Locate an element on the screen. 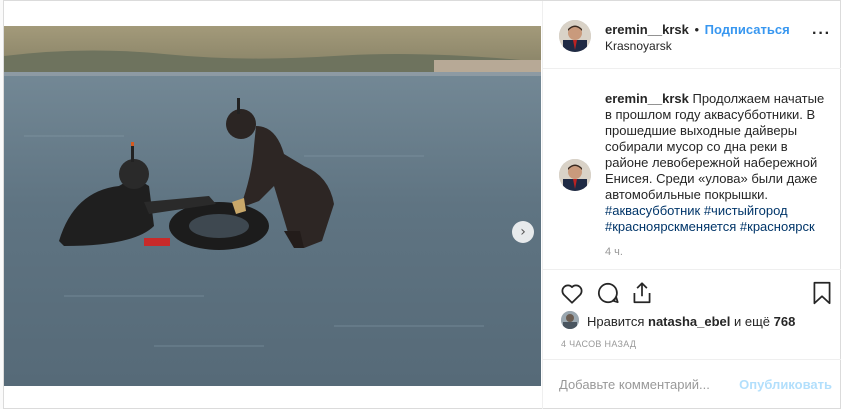 The image size is (841, 409). liker-avatar is located at coordinates (570, 320).